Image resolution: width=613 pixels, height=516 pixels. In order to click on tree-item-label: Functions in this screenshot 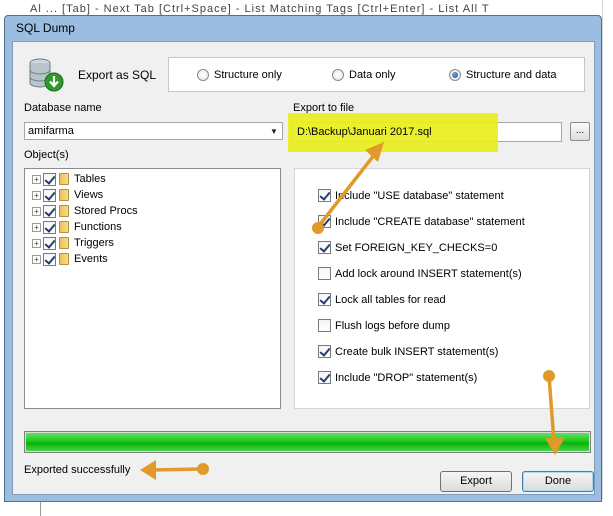, I will do `click(98, 227)`.